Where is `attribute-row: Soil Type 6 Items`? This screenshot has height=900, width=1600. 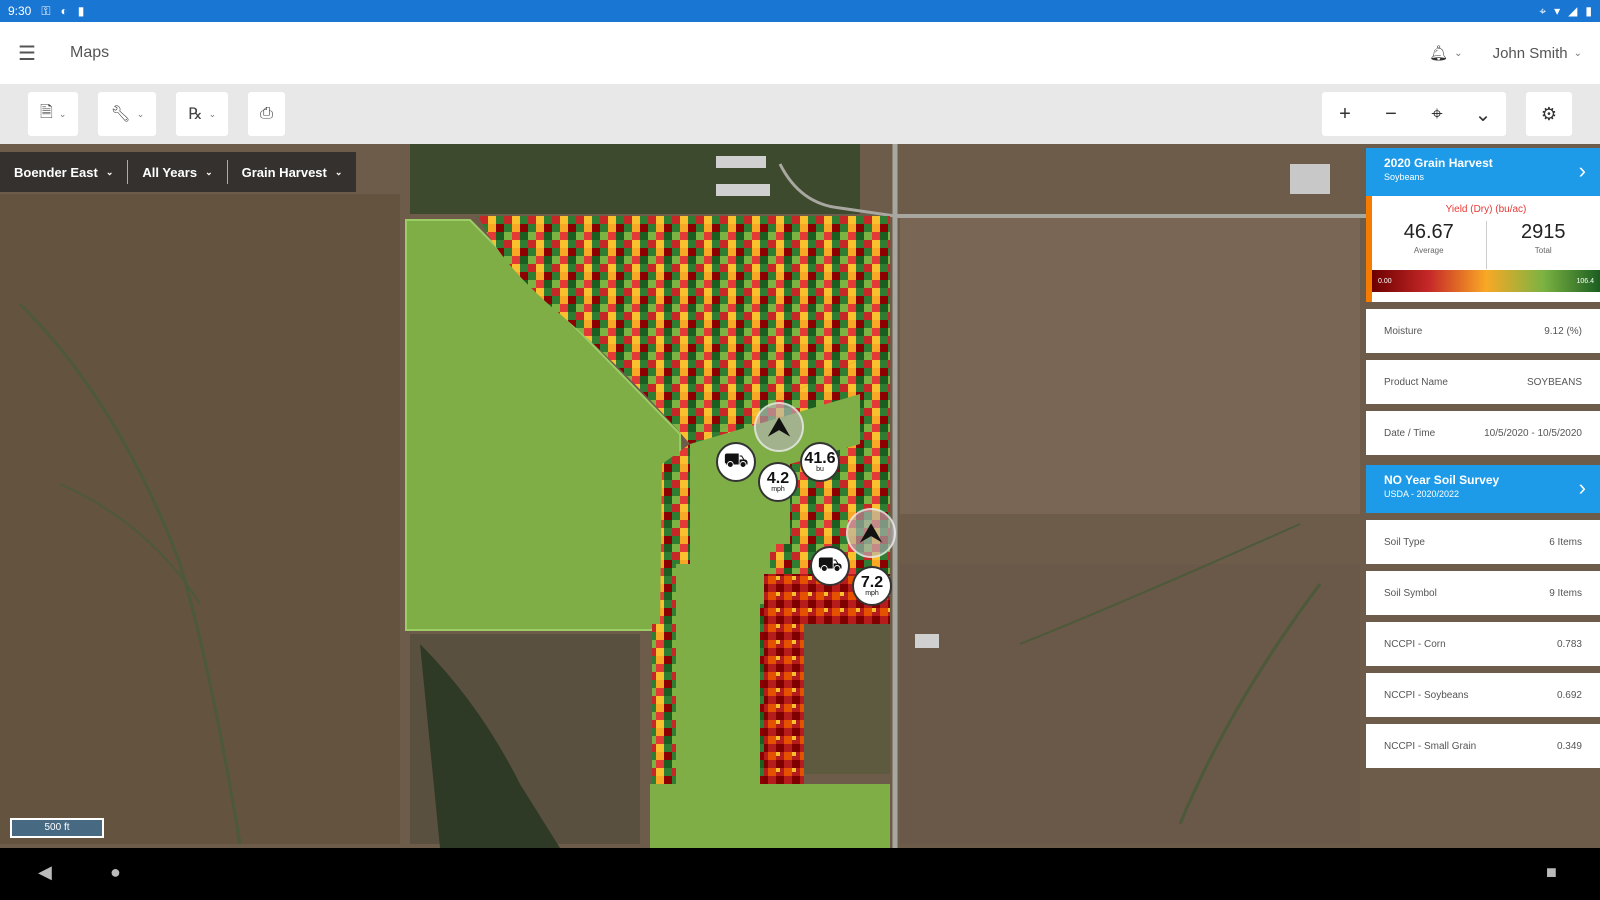 attribute-row: Soil Type 6 Items is located at coordinates (1483, 542).